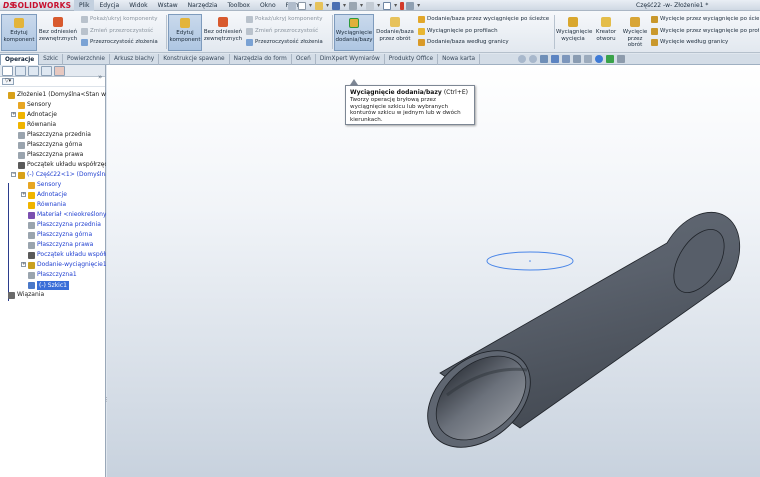 The width and height of the screenshot is (760, 477). Describe the element at coordinates (39, 104) in the screenshot. I see `tree-row-label: Sensory` at that location.